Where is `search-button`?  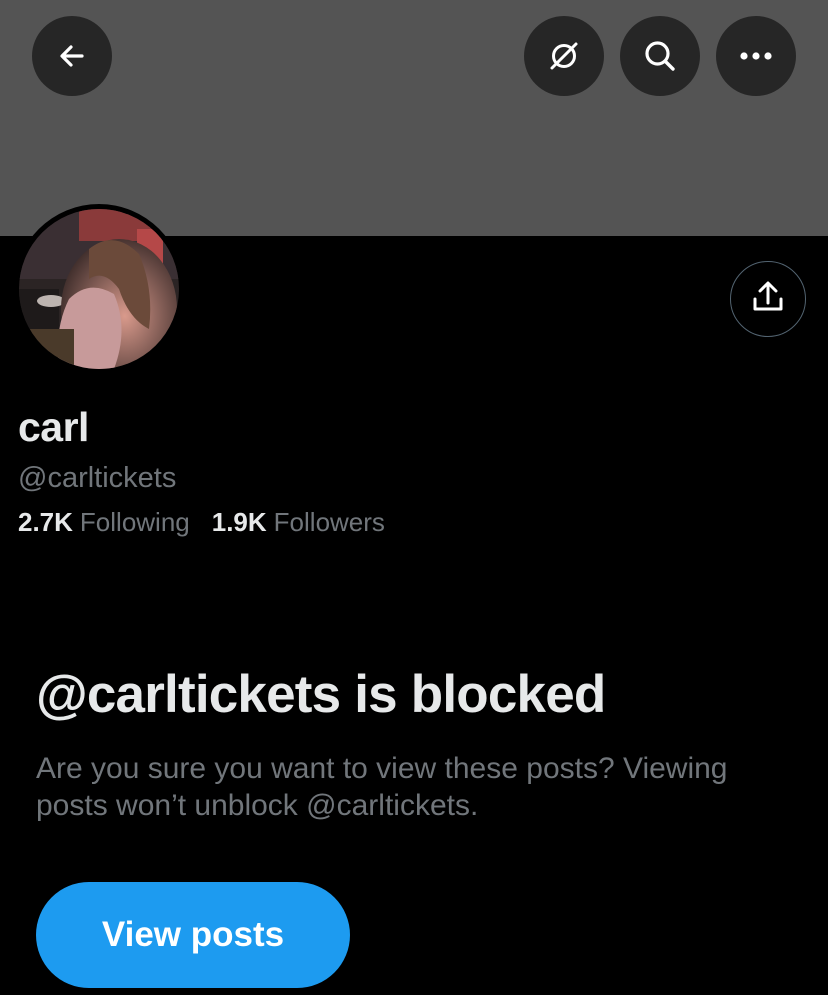
search-button is located at coordinates (660, 56).